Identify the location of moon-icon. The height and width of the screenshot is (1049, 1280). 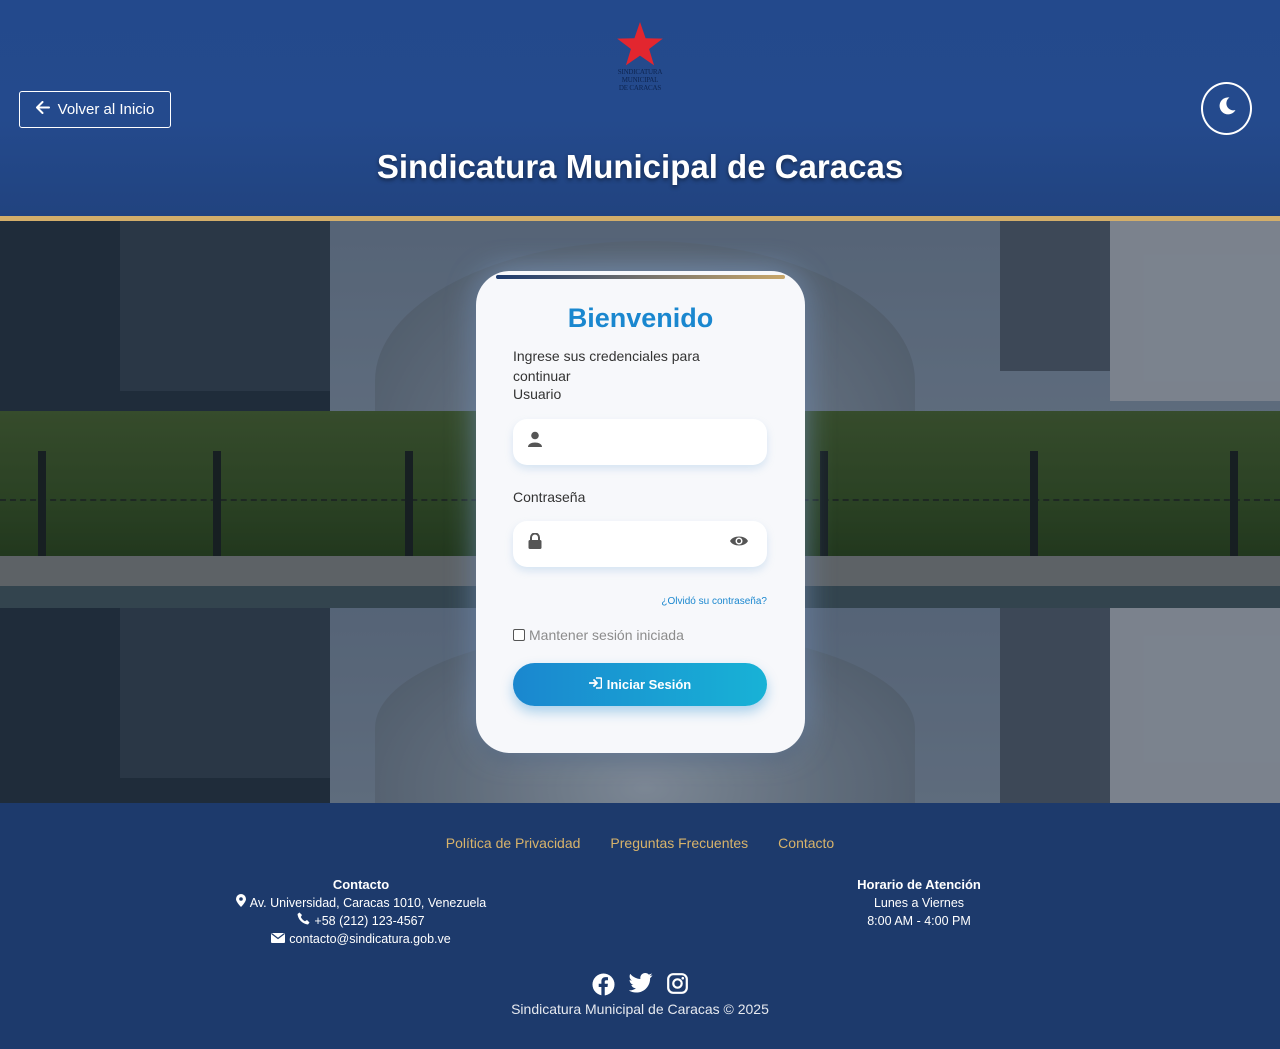
(1227, 108).